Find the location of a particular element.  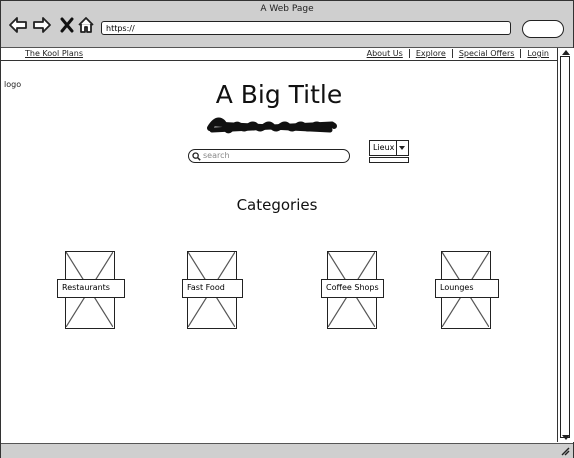

category-card-fast-food: Fast Food is located at coordinates (212, 290).